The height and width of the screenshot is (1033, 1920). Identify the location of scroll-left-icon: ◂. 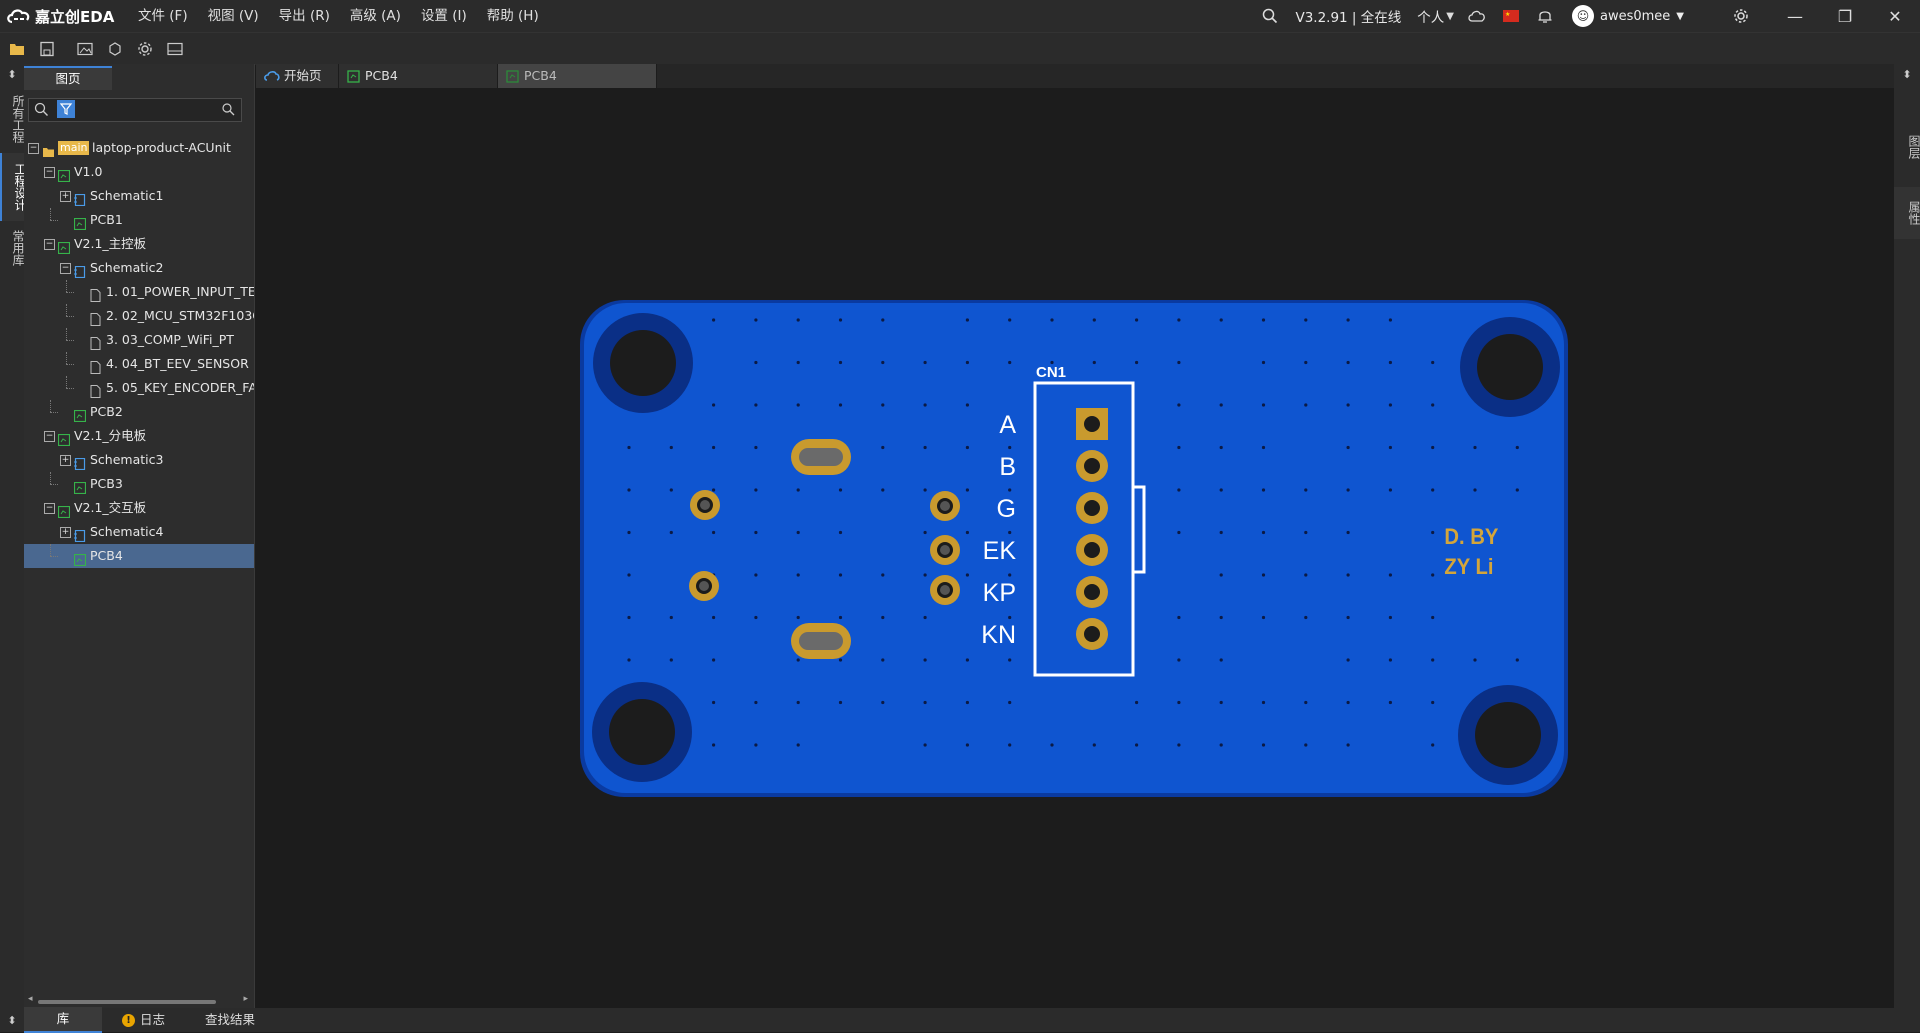
(30, 999).